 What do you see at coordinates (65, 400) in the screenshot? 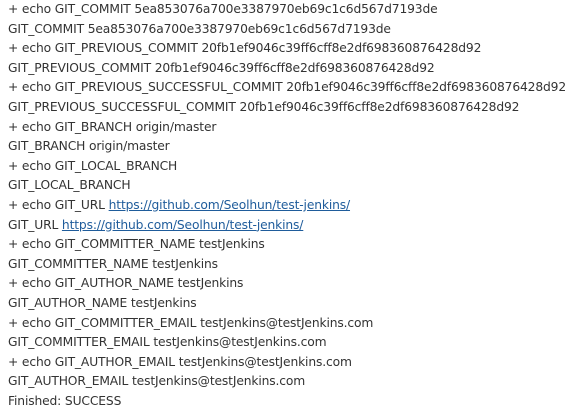
I see `build-status-line: Finished: SUCCESS` at bounding box center [65, 400].